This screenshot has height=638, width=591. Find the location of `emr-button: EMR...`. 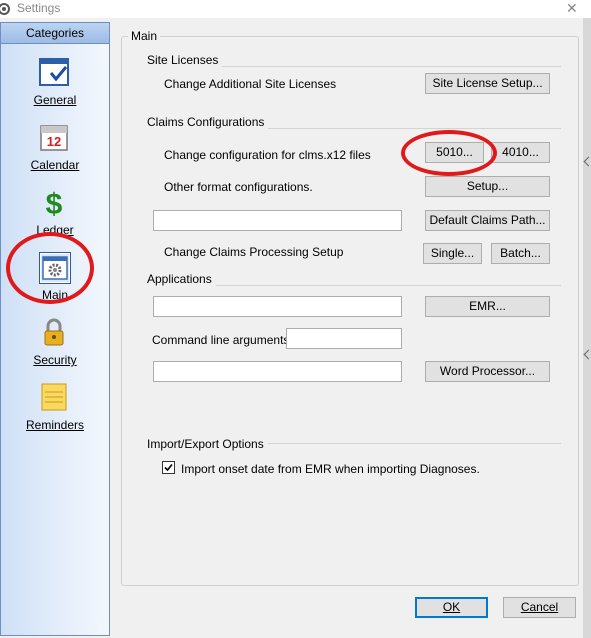

emr-button: EMR... is located at coordinates (487, 306).